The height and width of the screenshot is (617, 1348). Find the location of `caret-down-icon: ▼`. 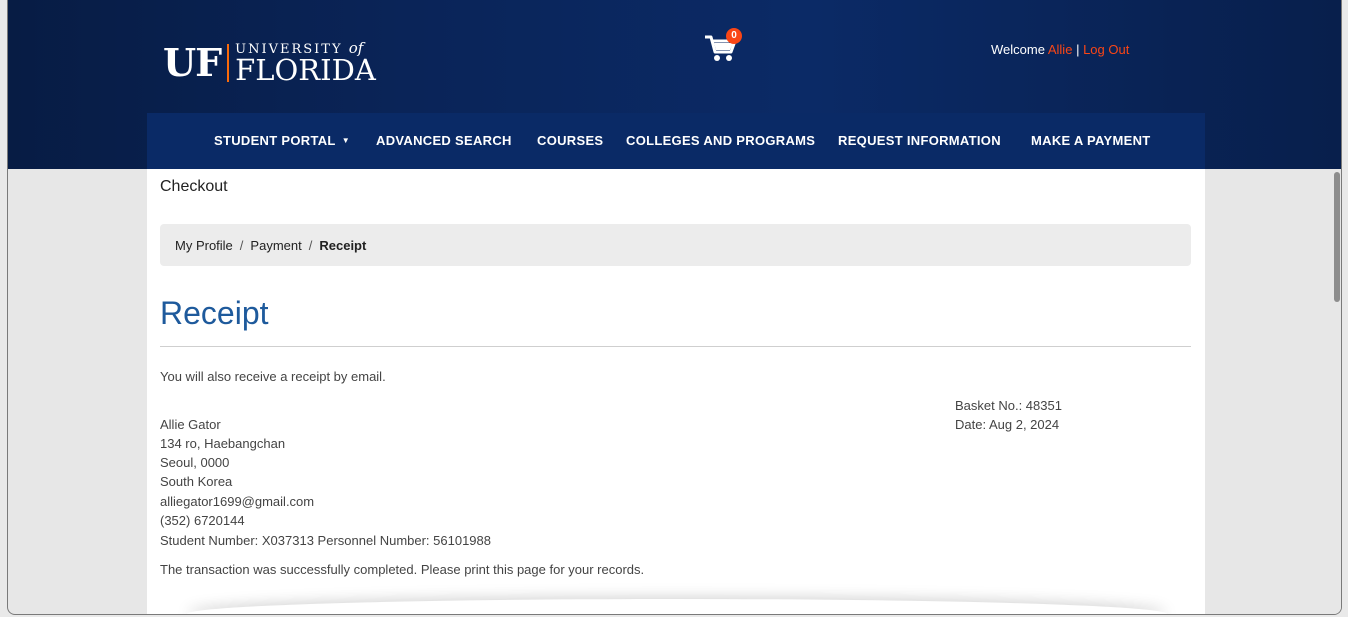

caret-down-icon: ▼ is located at coordinates (345, 140).